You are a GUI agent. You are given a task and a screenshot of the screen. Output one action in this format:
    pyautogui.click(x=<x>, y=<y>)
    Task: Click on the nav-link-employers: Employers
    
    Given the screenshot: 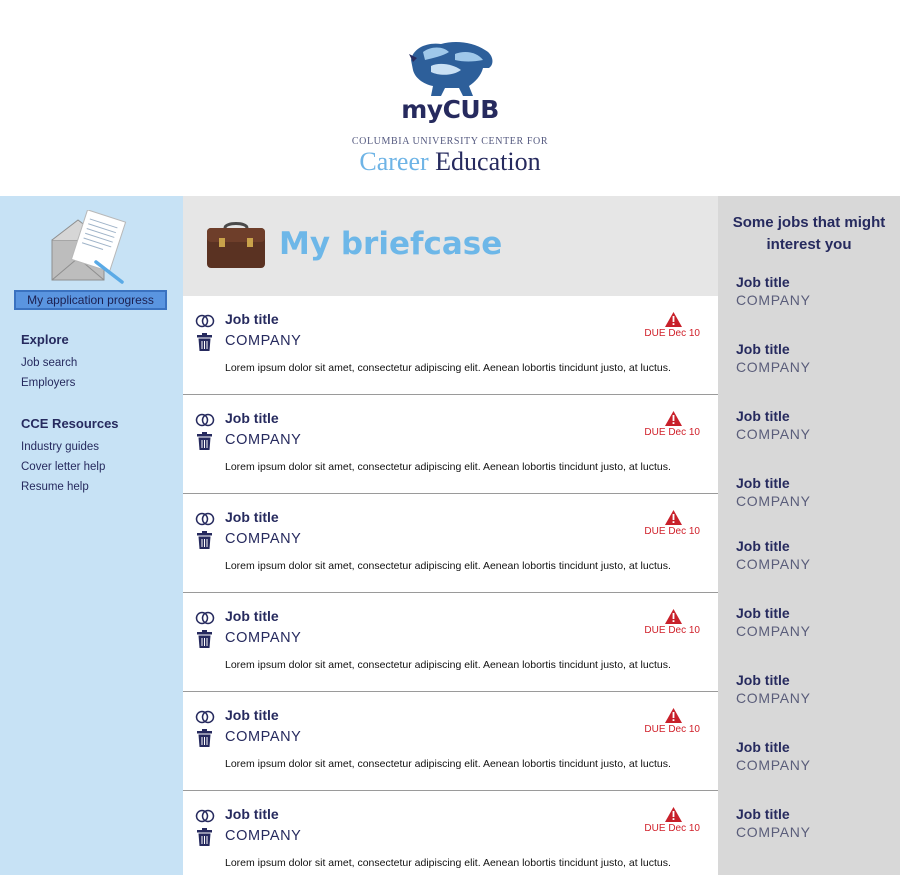 What is the action you would take?
    pyautogui.click(x=49, y=383)
    